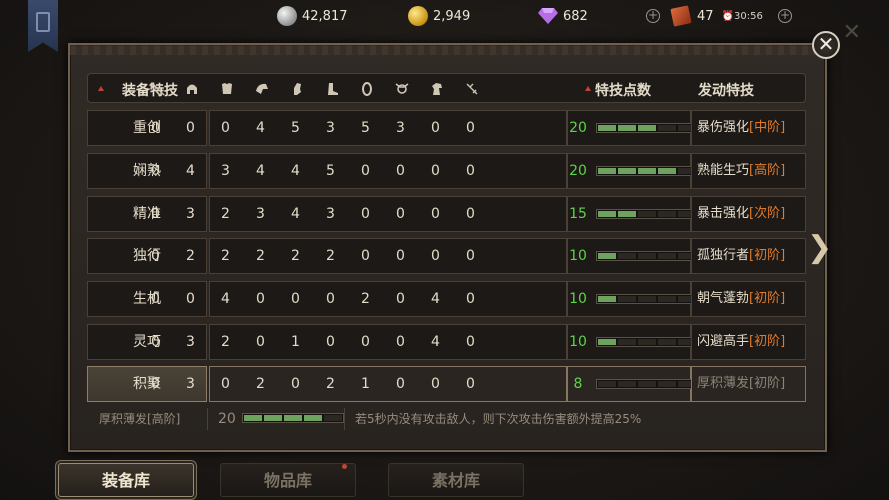 This screenshot has width=889, height=500. I want to click on header-points: 特技点数, so click(623, 91).